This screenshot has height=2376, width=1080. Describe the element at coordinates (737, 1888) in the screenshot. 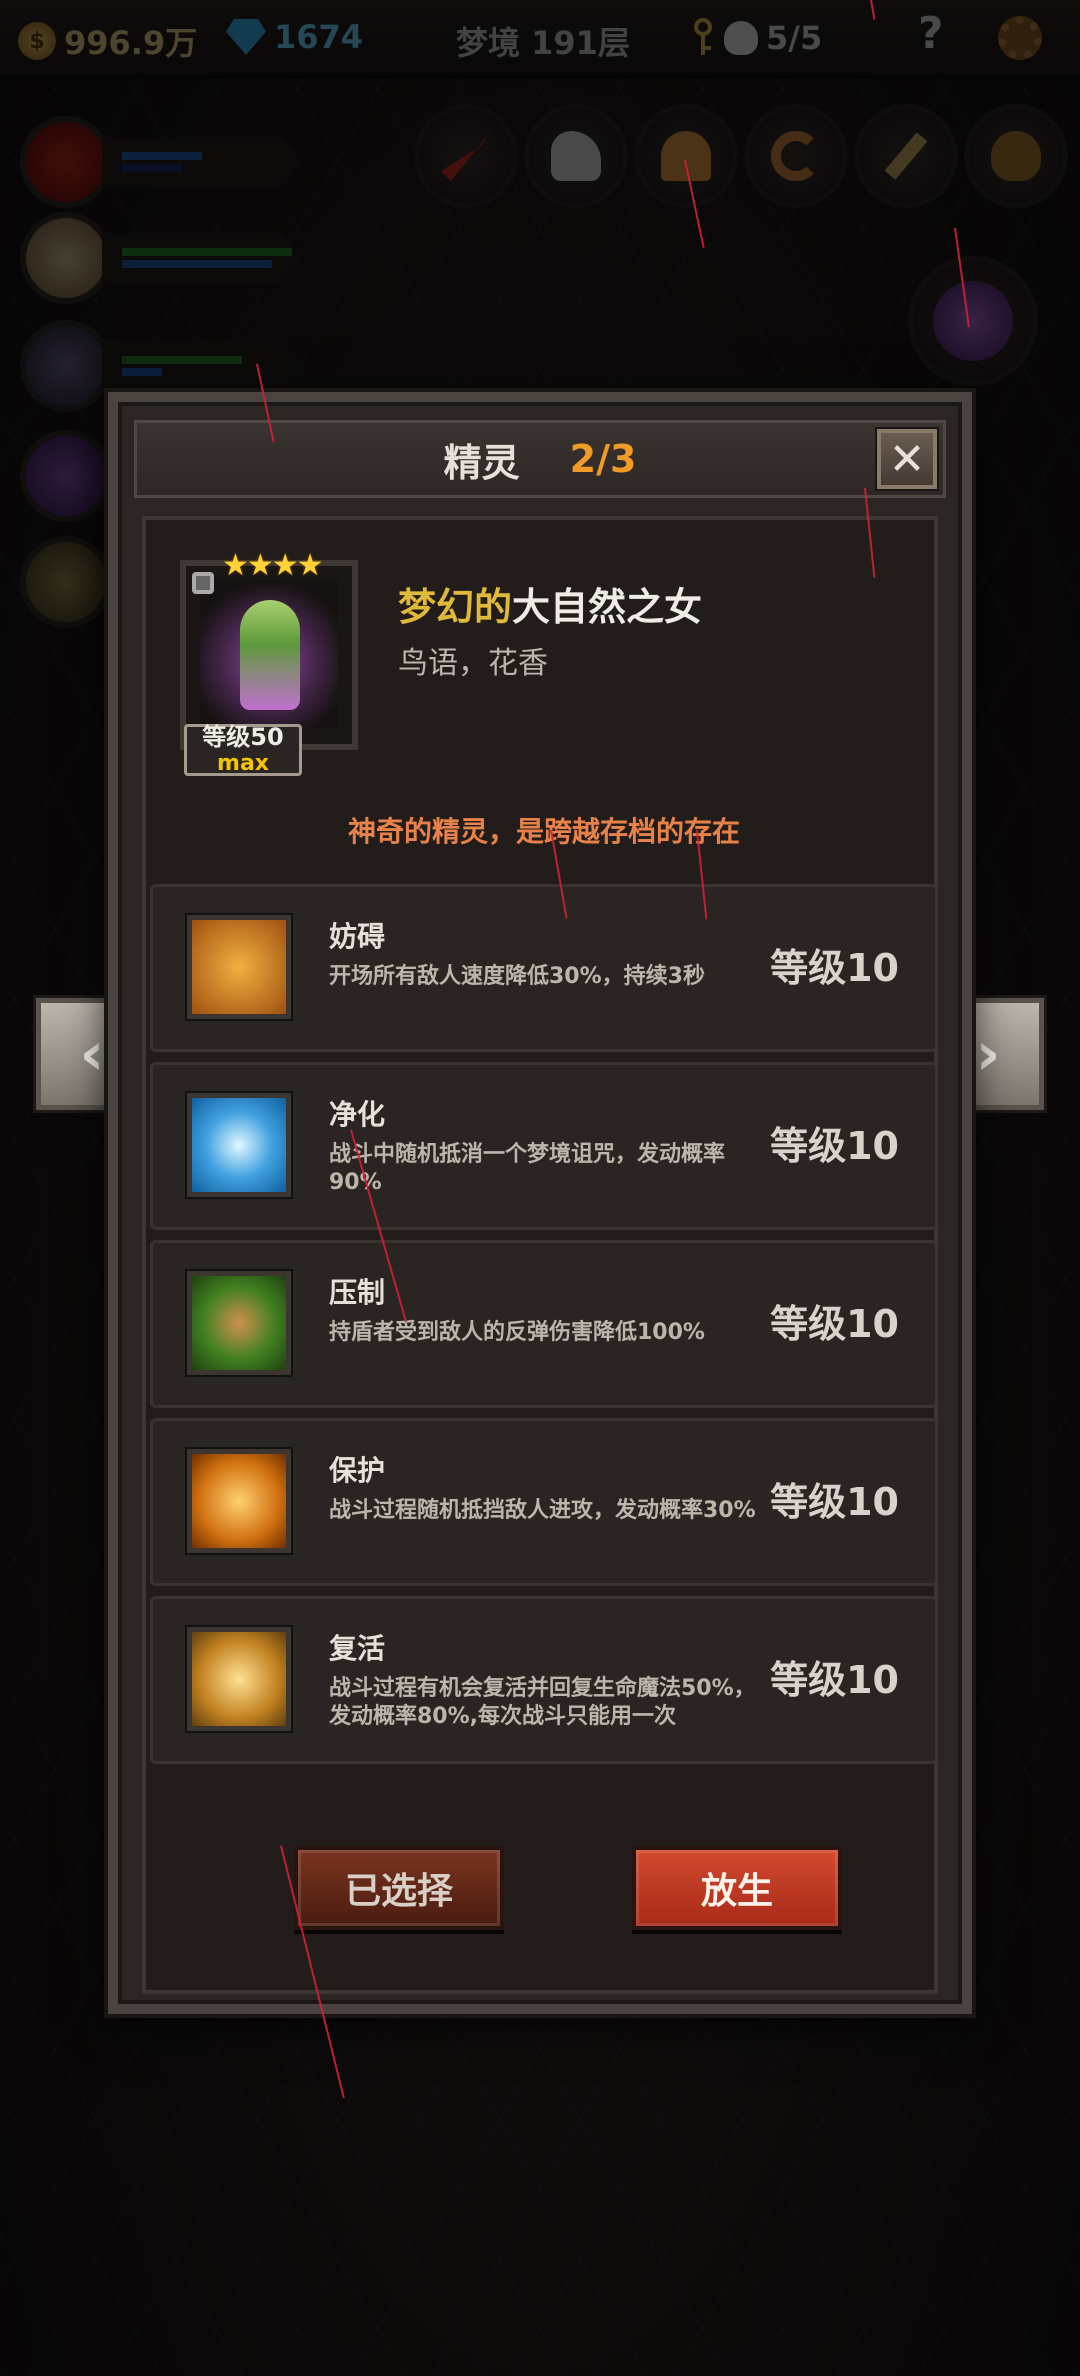

I see `release-button: 放生` at that location.